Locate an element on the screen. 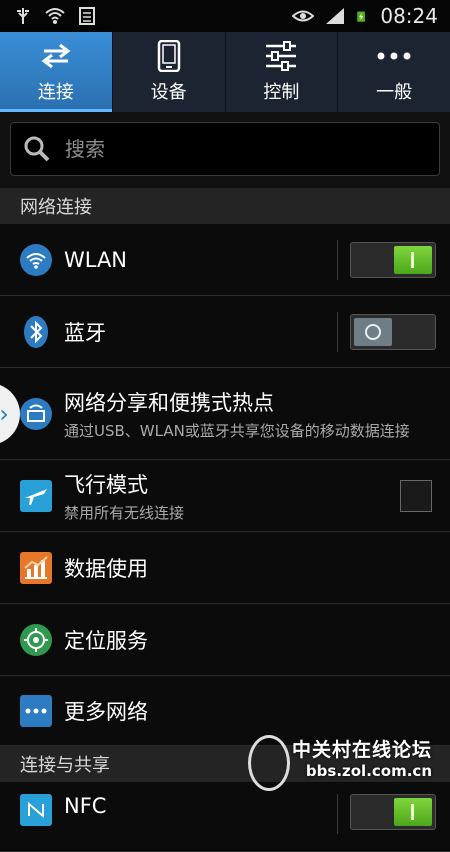  bluetooth-icon is located at coordinates (36, 332).